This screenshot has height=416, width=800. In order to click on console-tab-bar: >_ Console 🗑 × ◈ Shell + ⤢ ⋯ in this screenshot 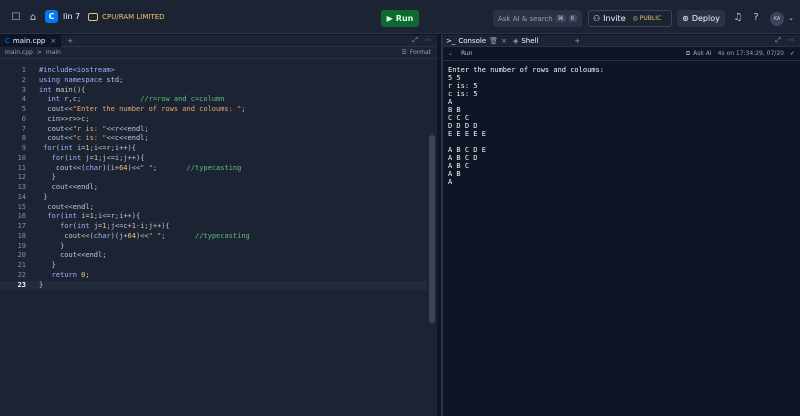, I will do `click(621, 41)`.